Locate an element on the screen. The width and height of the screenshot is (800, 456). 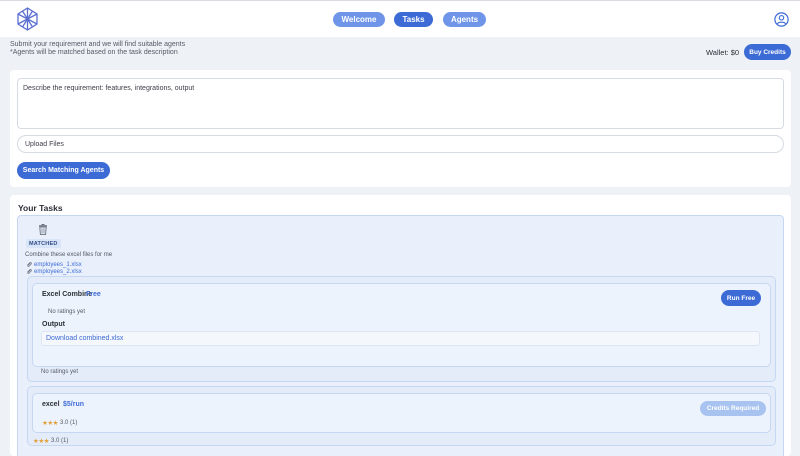
output-label: Output is located at coordinates (53, 324).